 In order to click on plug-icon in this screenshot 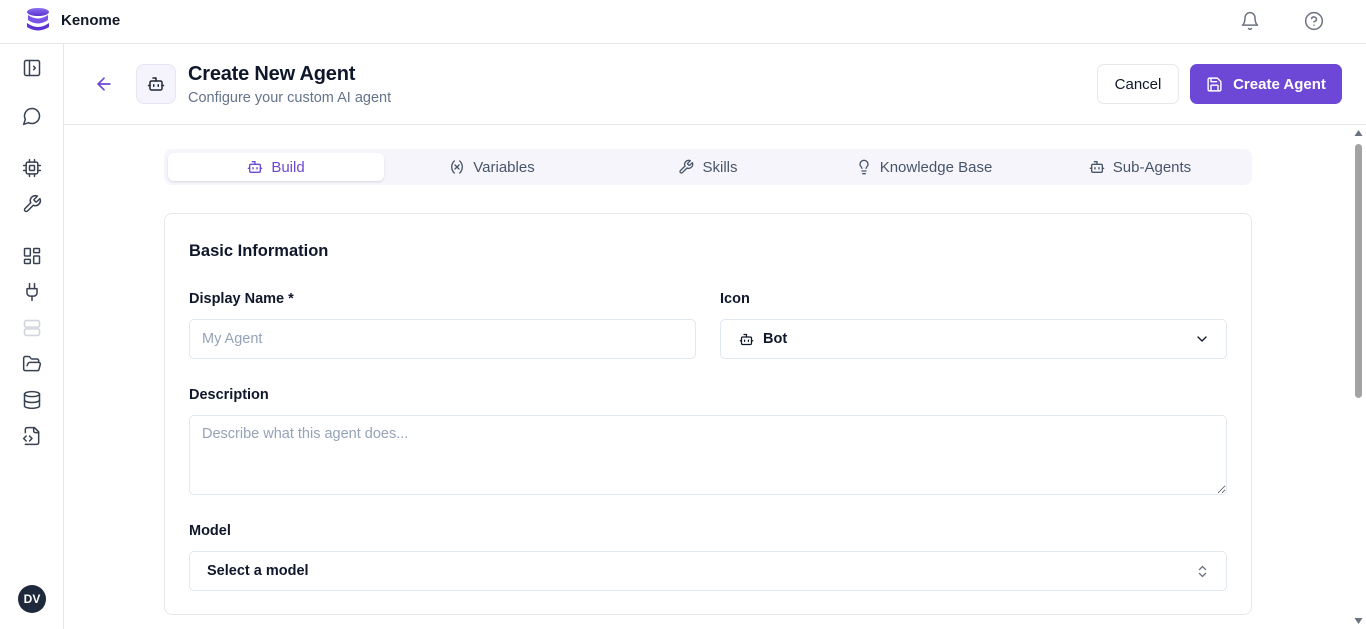, I will do `click(32, 292)`.